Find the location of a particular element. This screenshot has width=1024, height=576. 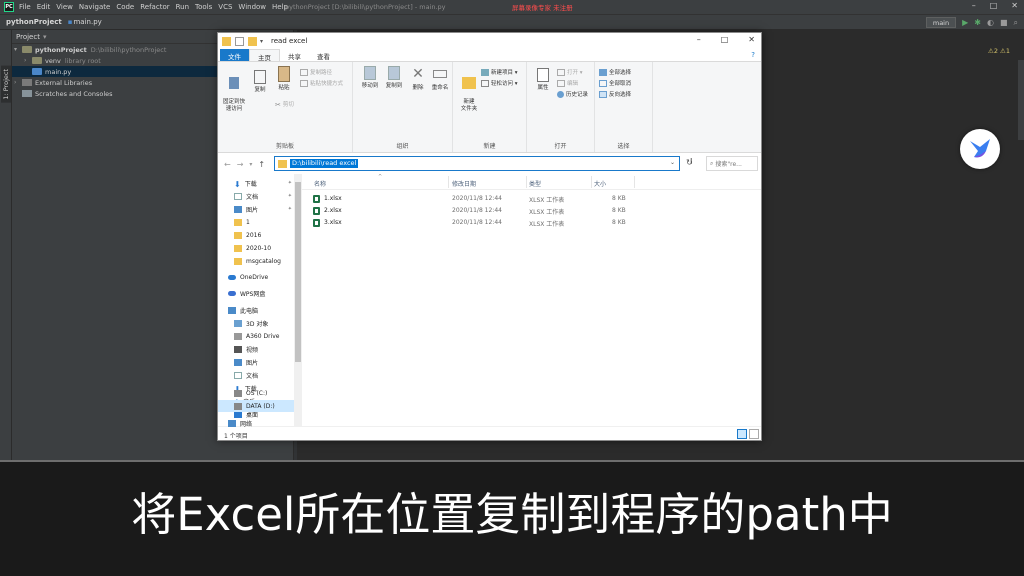

scrollbar-thumb is located at coordinates (298, 272).